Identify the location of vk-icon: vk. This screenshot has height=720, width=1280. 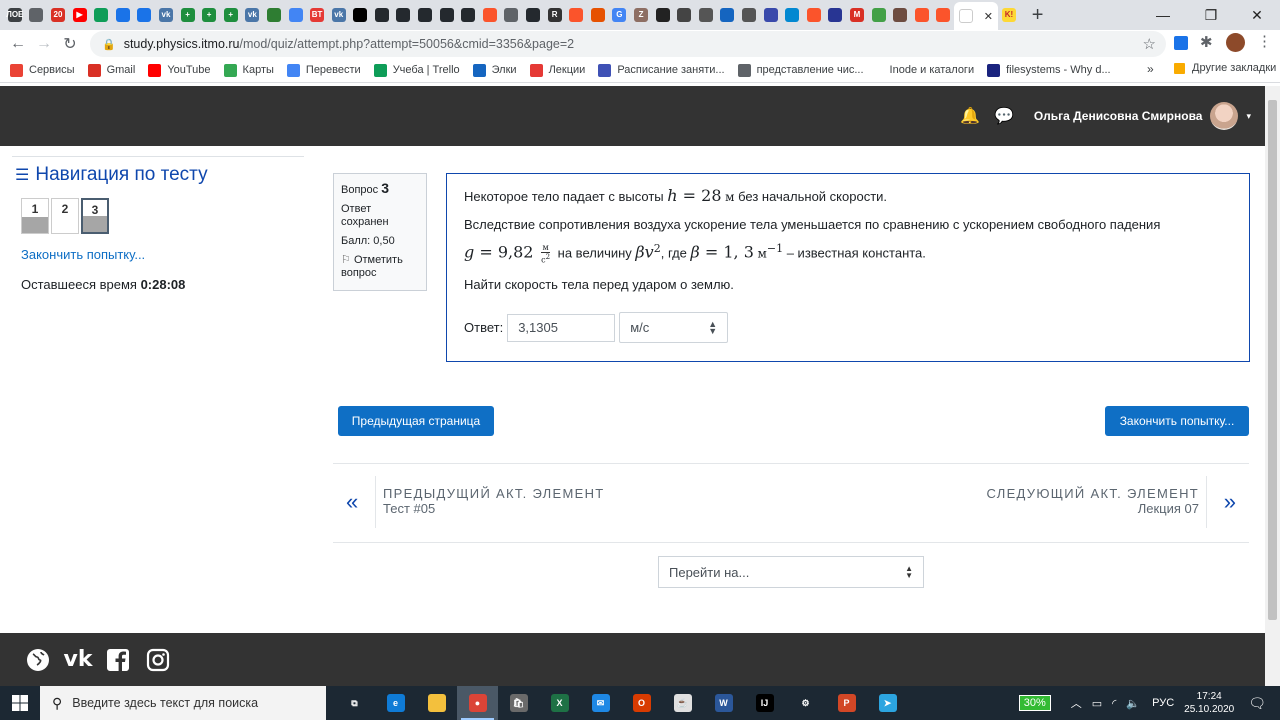
(78, 660).